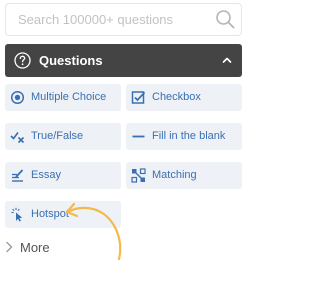 This screenshot has width=320, height=300. What do you see at coordinates (138, 136) in the screenshot?
I see `blank-line-icon` at bounding box center [138, 136].